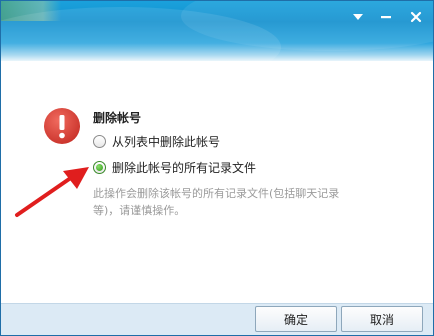 This screenshot has height=336, width=434. Describe the element at coordinates (184, 168) in the screenshot. I see `option-label: 删除此帐号的所有记录文件` at that location.